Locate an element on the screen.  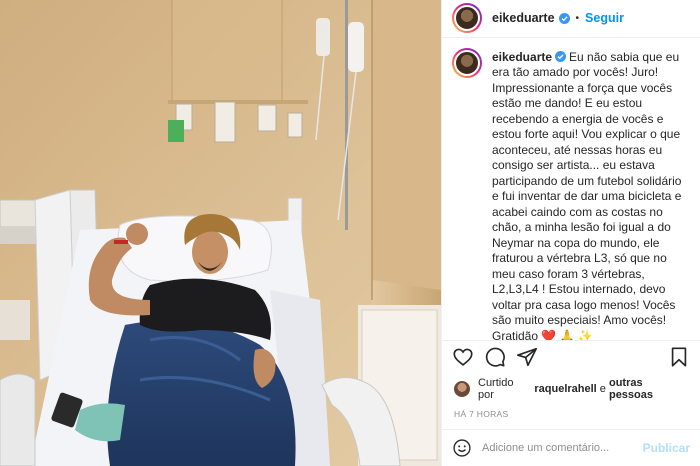
comment-input is located at coordinates (562, 447).